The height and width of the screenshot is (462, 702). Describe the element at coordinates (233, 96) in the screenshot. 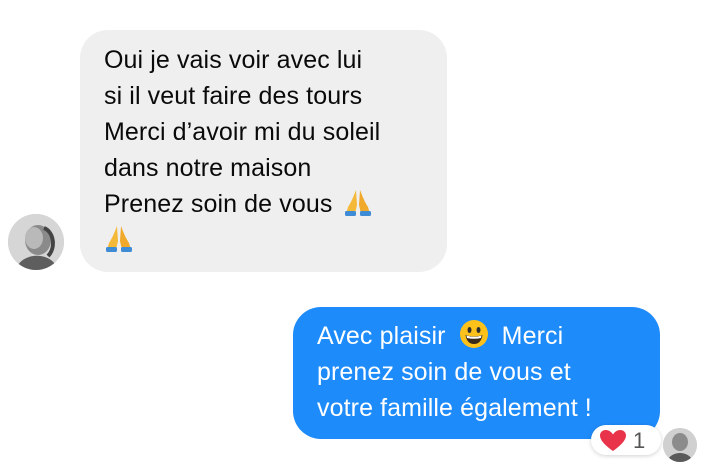

I see `message-line: si il veut faire des tours` at that location.